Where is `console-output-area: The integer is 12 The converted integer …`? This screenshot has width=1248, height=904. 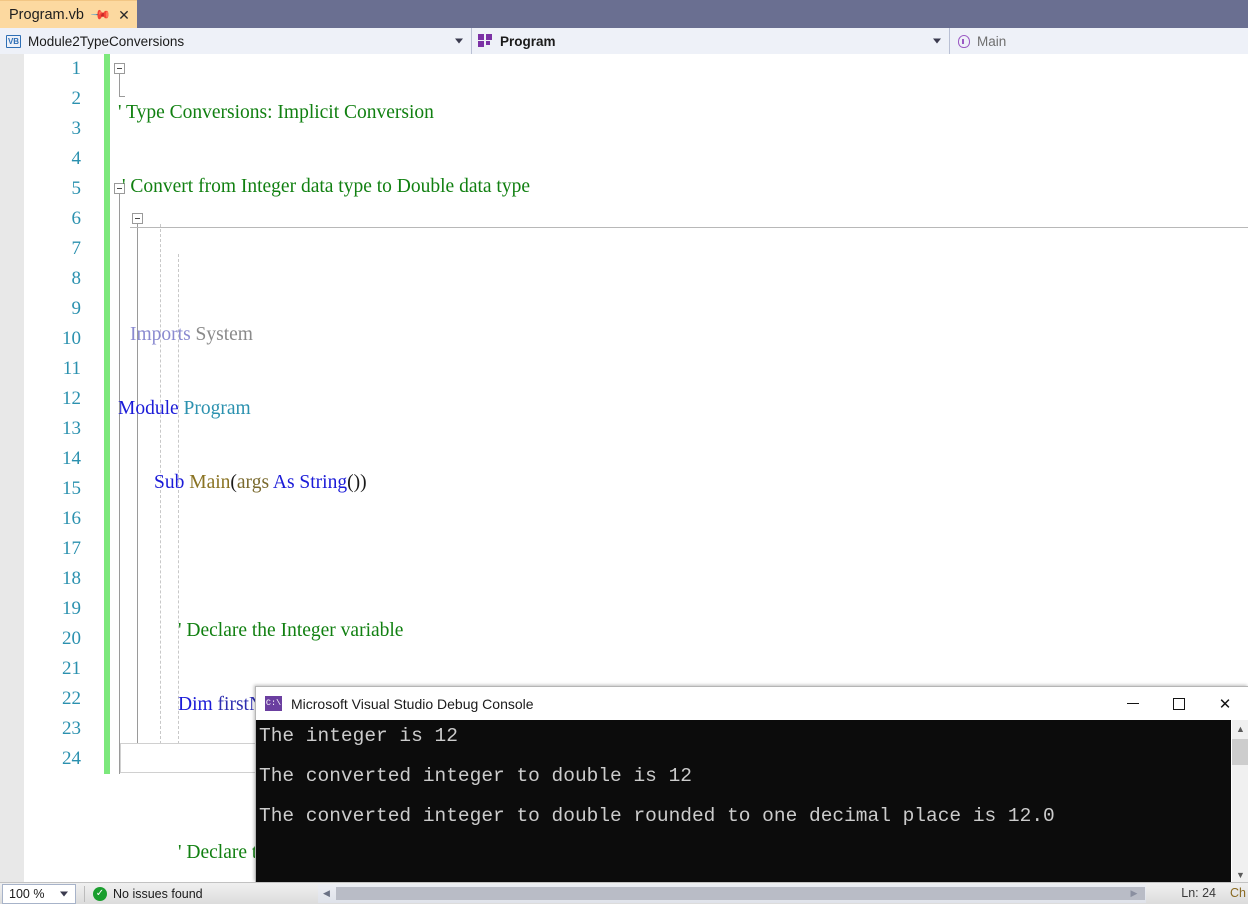
console-output-area: The integer is 12 The converted integer … is located at coordinates (752, 801).